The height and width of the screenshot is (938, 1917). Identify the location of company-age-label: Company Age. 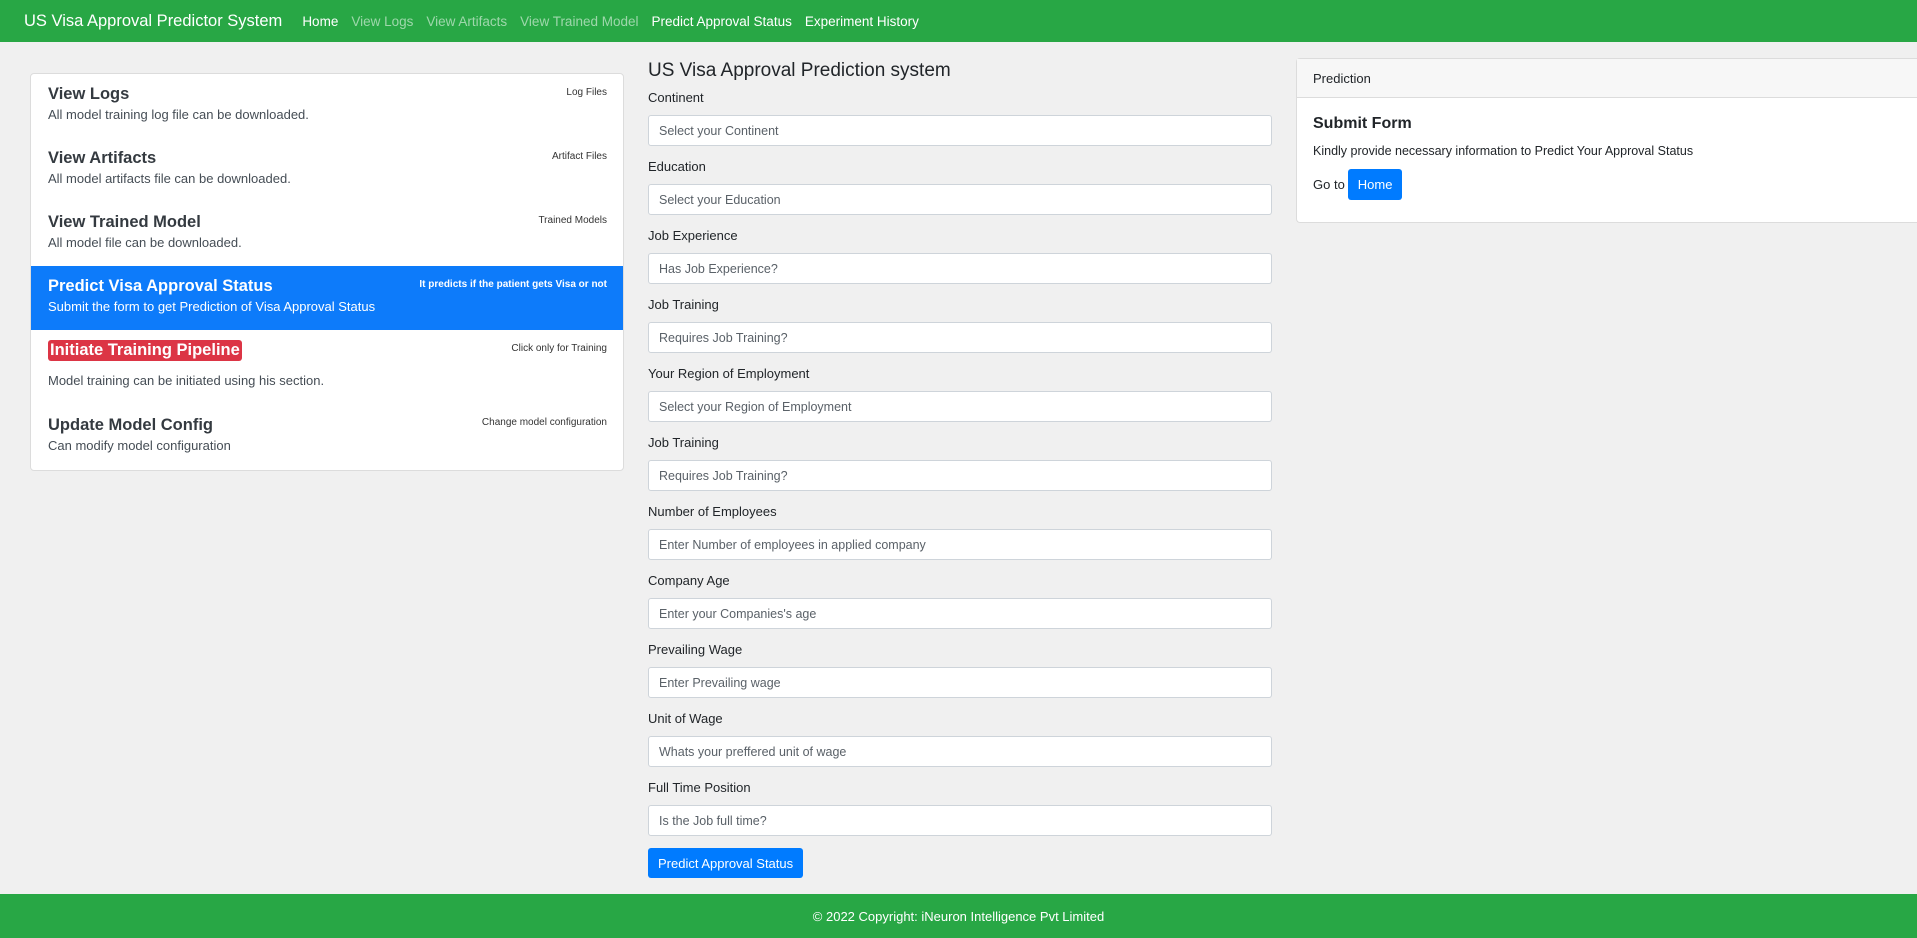
(689, 580).